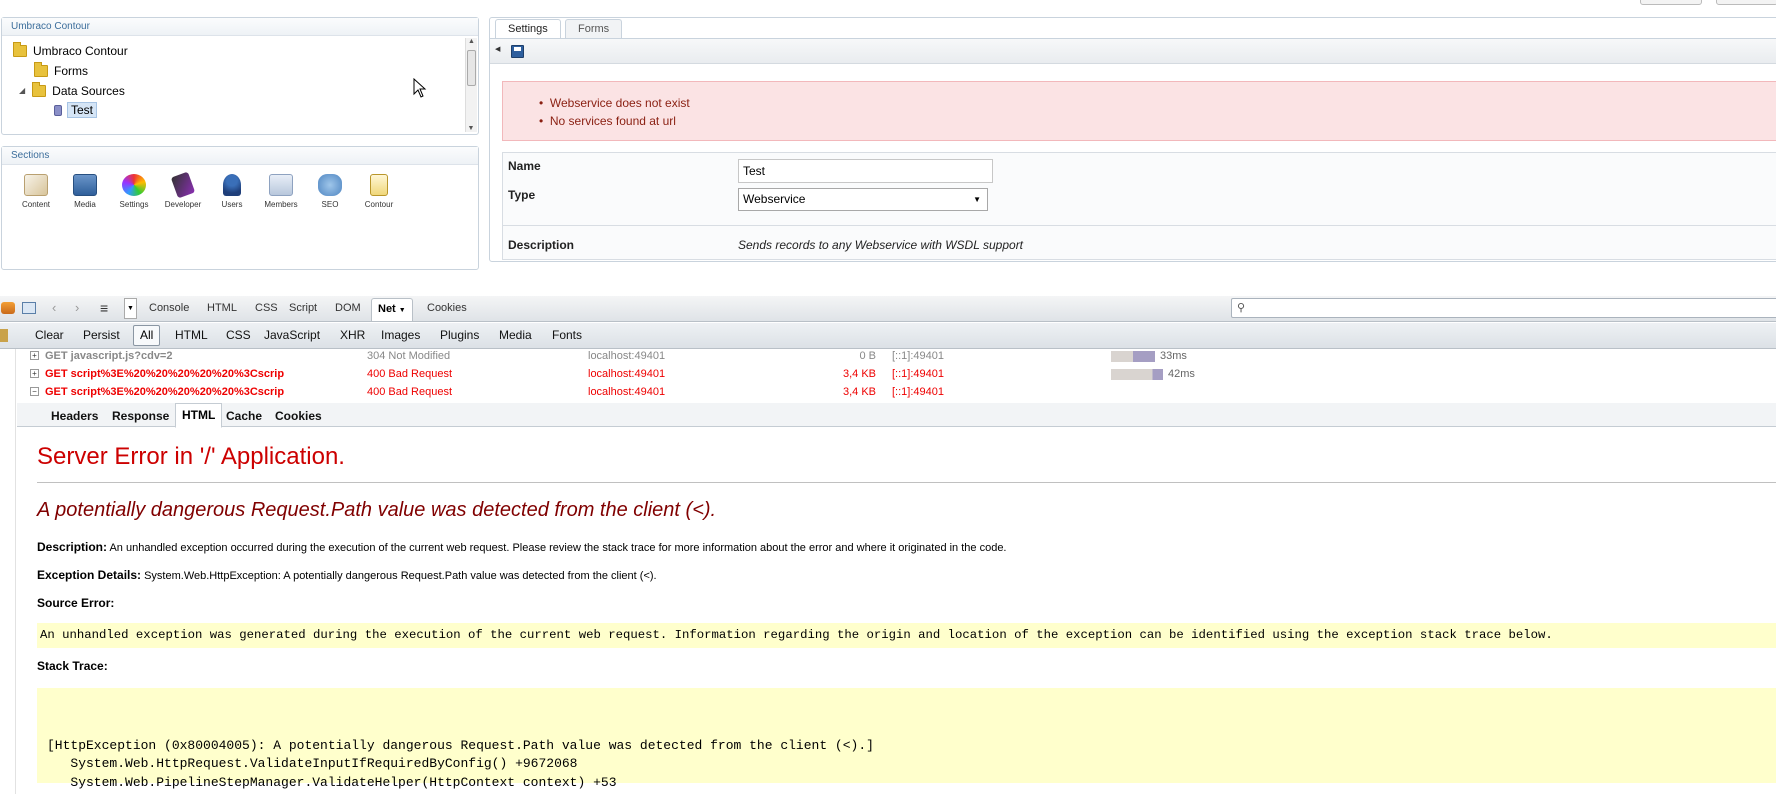  Describe the element at coordinates (517, 51) in the screenshot. I see `save-icon` at that location.